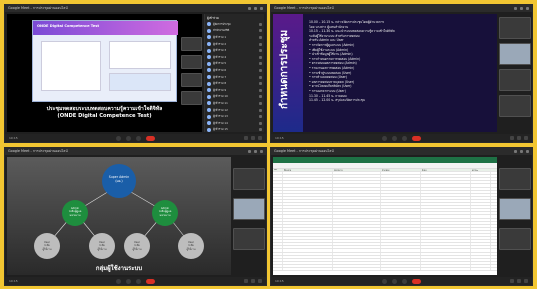 The image size is (537, 289). Describe the element at coordinates (234, 37) in the screenshot. I see `participant-row: ผู้เข้าร่วม 1` at that location.